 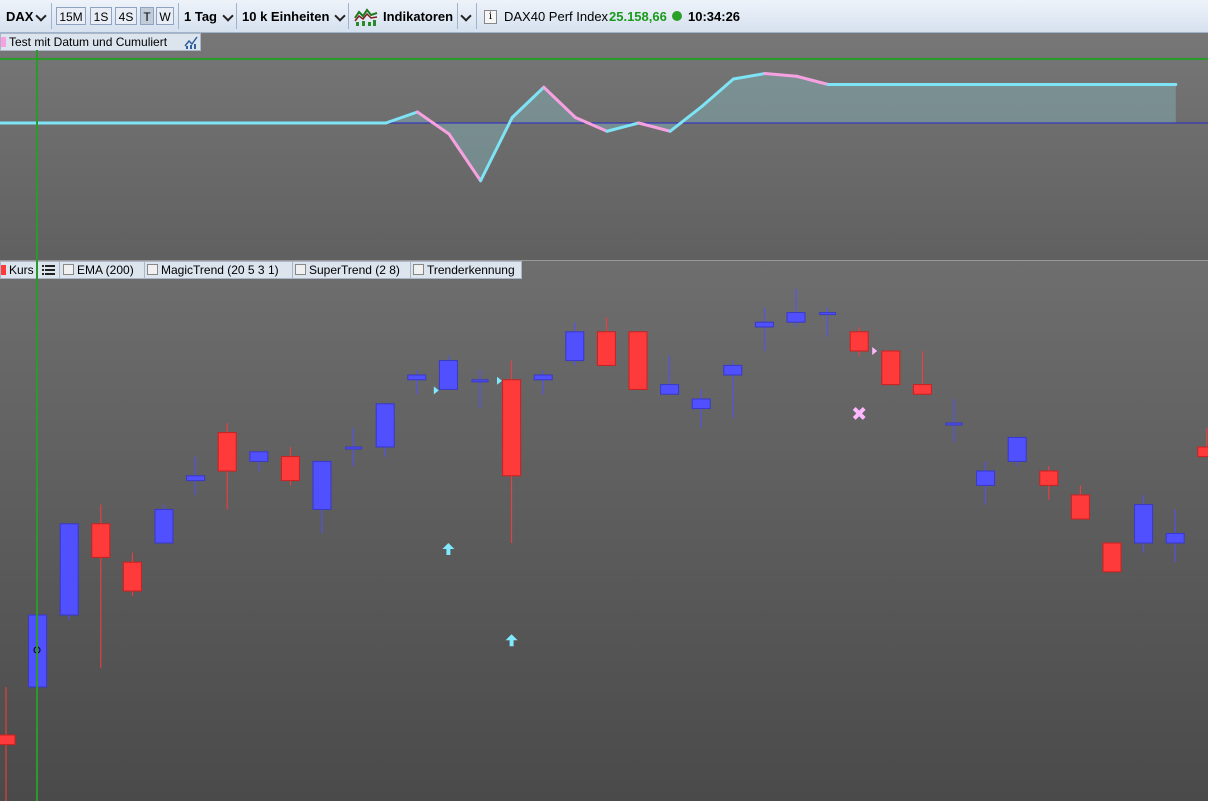 What do you see at coordinates (126, 16) in the screenshot?
I see `interval-4s-button: 4S` at bounding box center [126, 16].